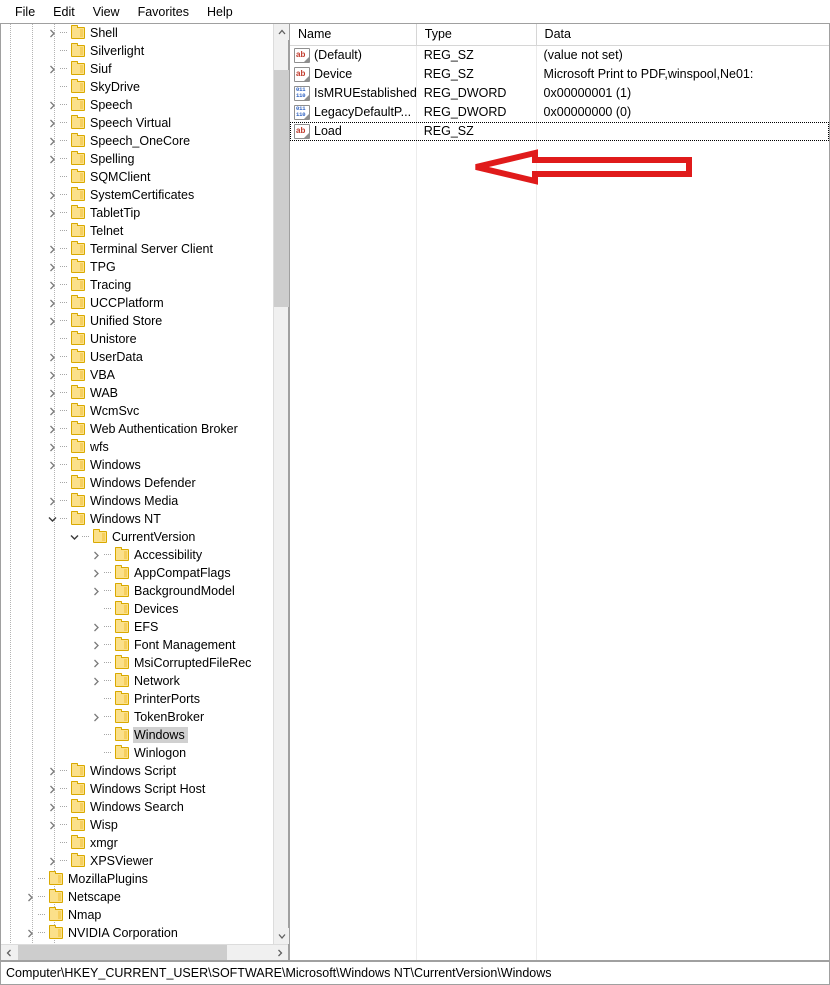  I want to click on tree-item-tracing: Tracing, so click(137, 285).